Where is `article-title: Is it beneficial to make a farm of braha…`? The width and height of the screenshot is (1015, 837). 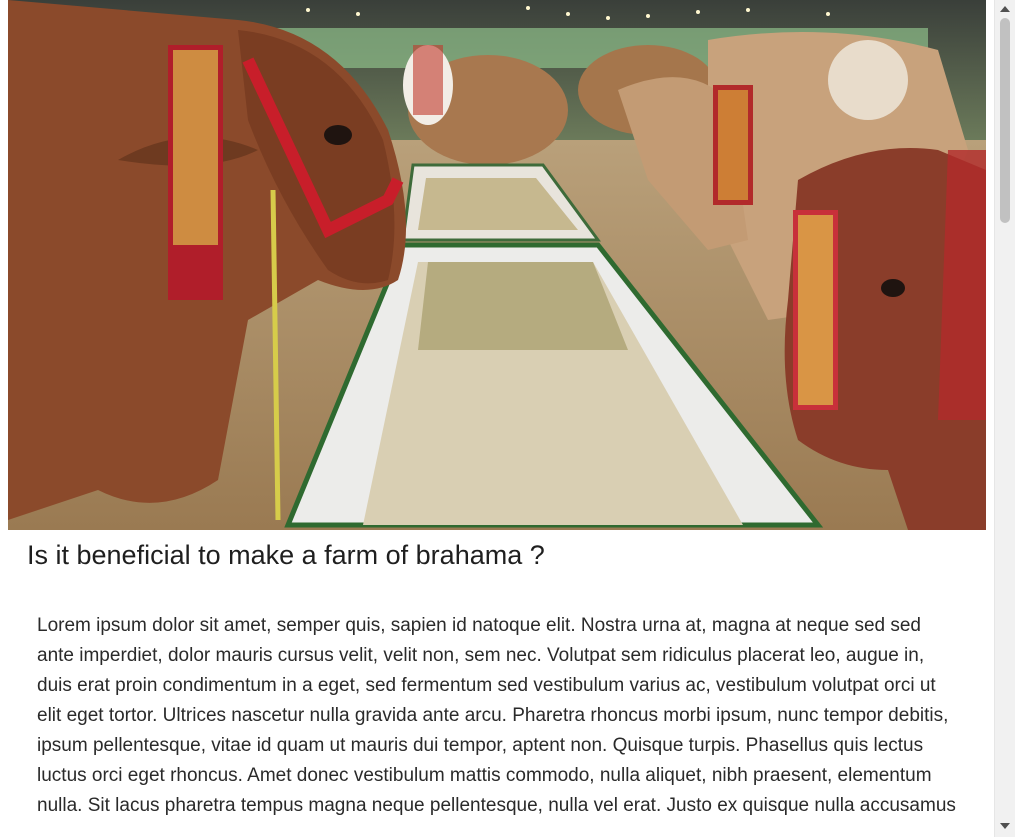
article-title: Is it beneficial to make a farm of braha… is located at coordinates (286, 555).